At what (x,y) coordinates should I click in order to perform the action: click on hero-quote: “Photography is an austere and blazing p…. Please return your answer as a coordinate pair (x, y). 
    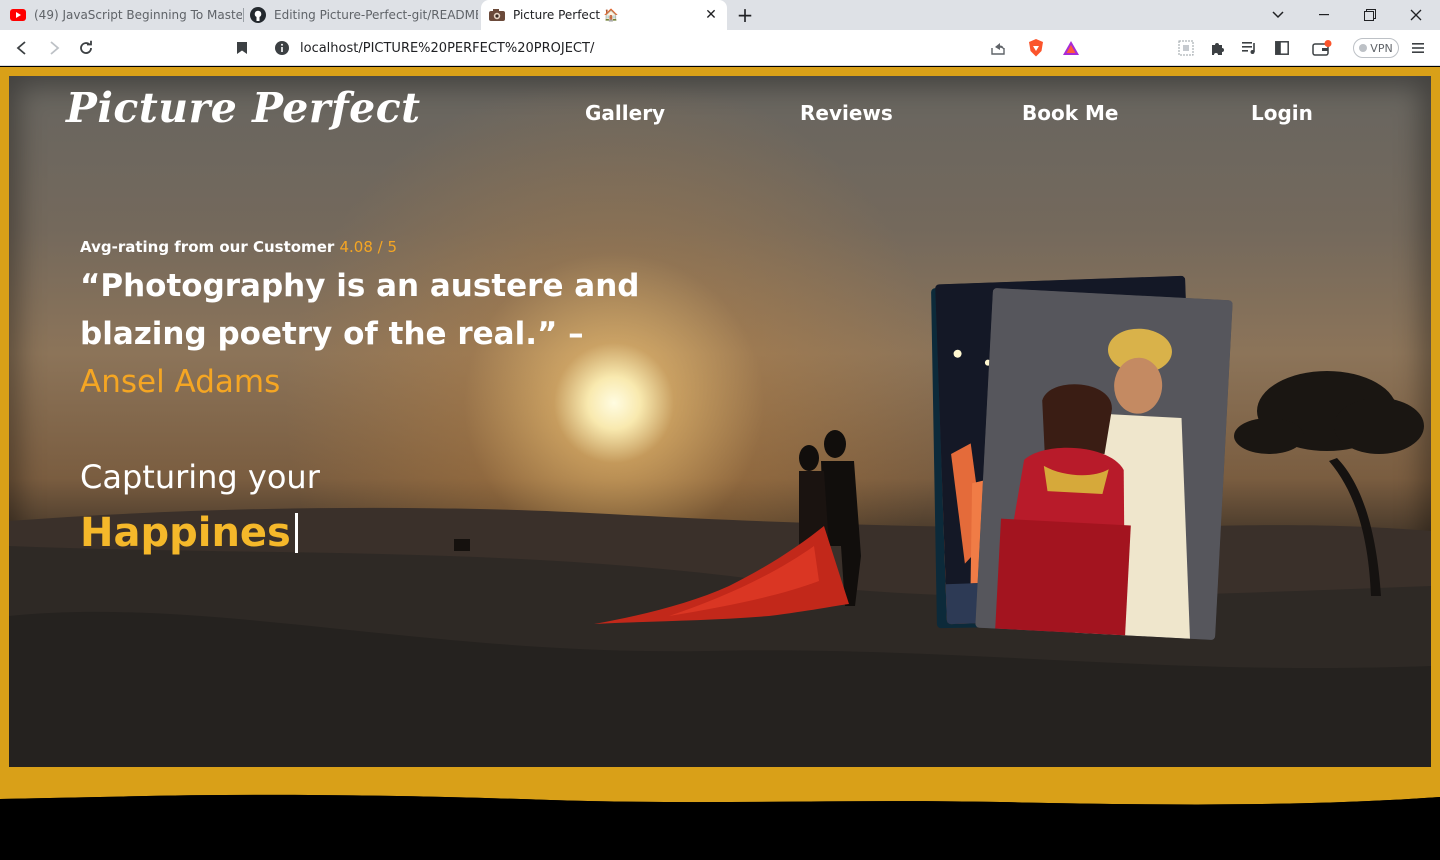
    Looking at the image, I should click on (360, 334).